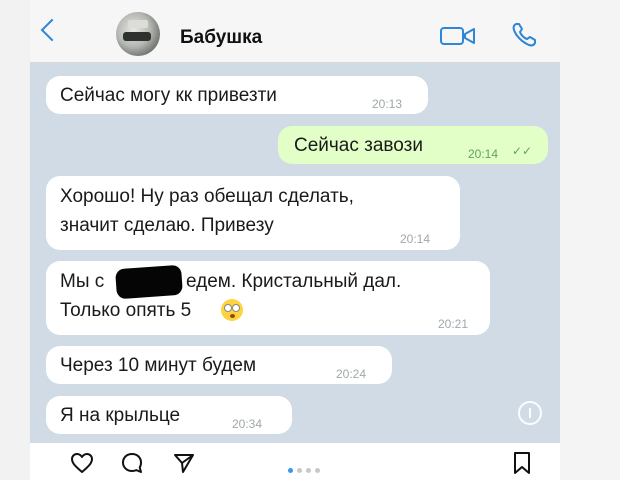 The height and width of the screenshot is (480, 620). I want to click on right-margin, so click(590, 240).